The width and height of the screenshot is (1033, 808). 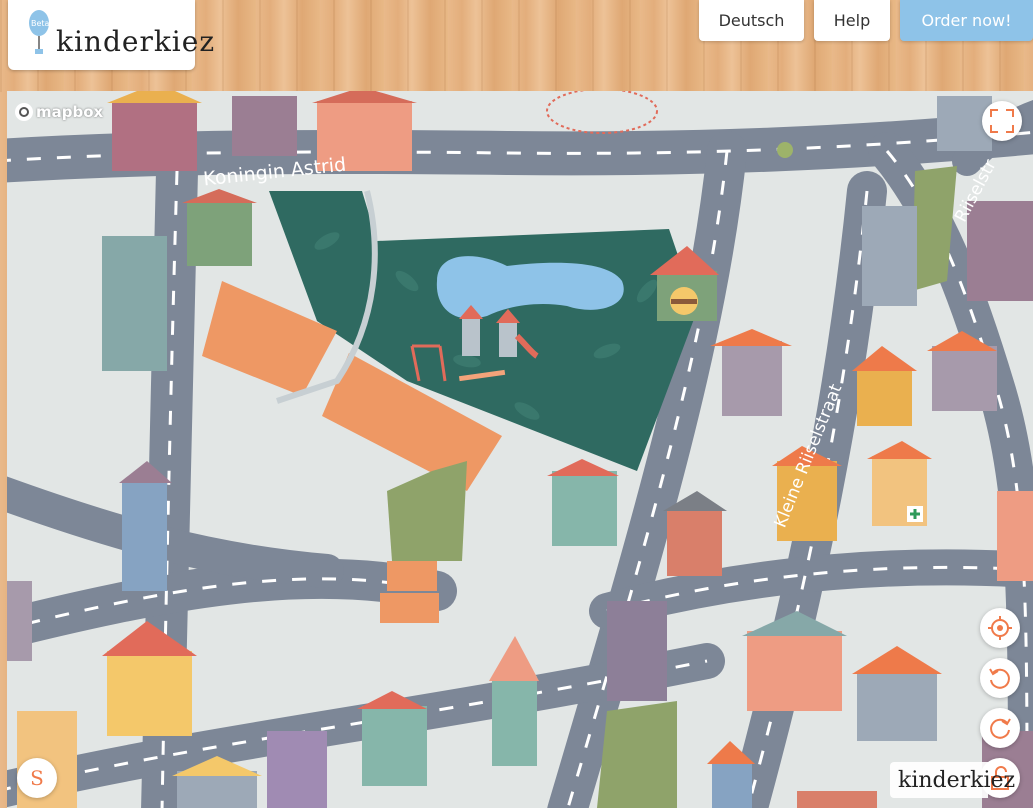 I want to click on beta-badge: Beta, so click(x=40, y=23).